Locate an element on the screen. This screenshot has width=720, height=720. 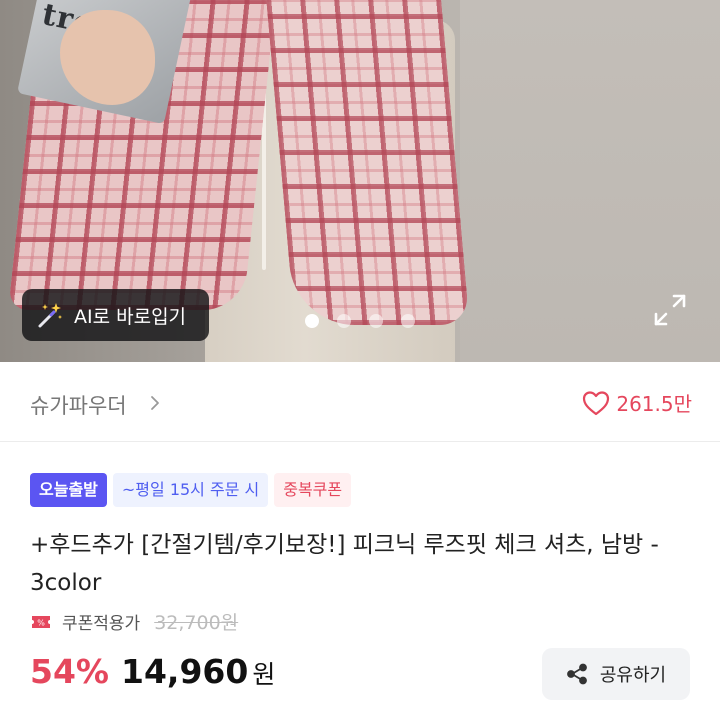
price-unit: 원 is located at coordinates (264, 674).